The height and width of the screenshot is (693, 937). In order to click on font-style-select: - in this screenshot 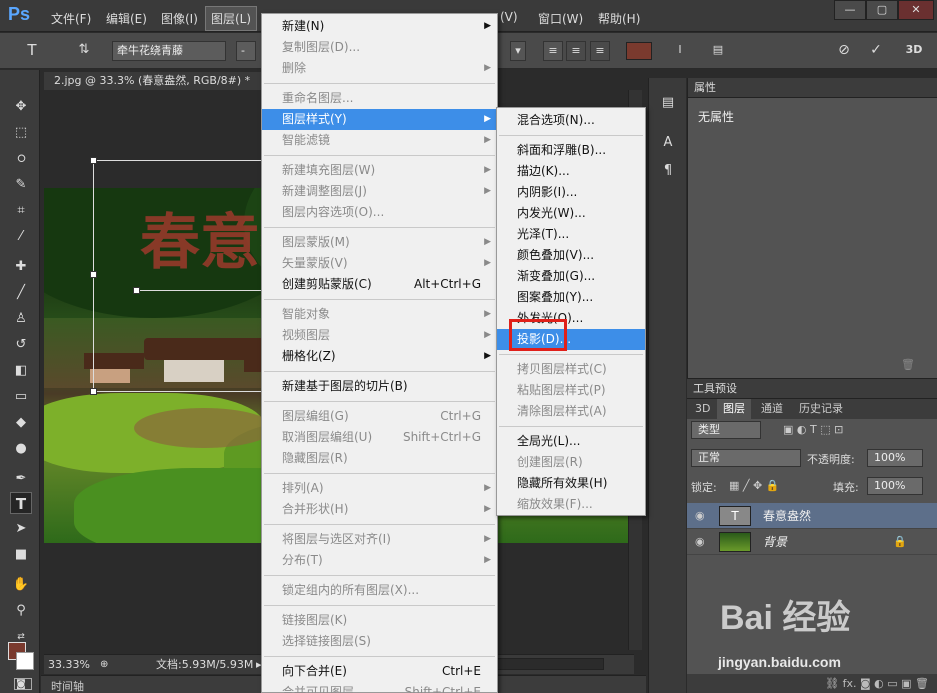, I will do `click(246, 51)`.